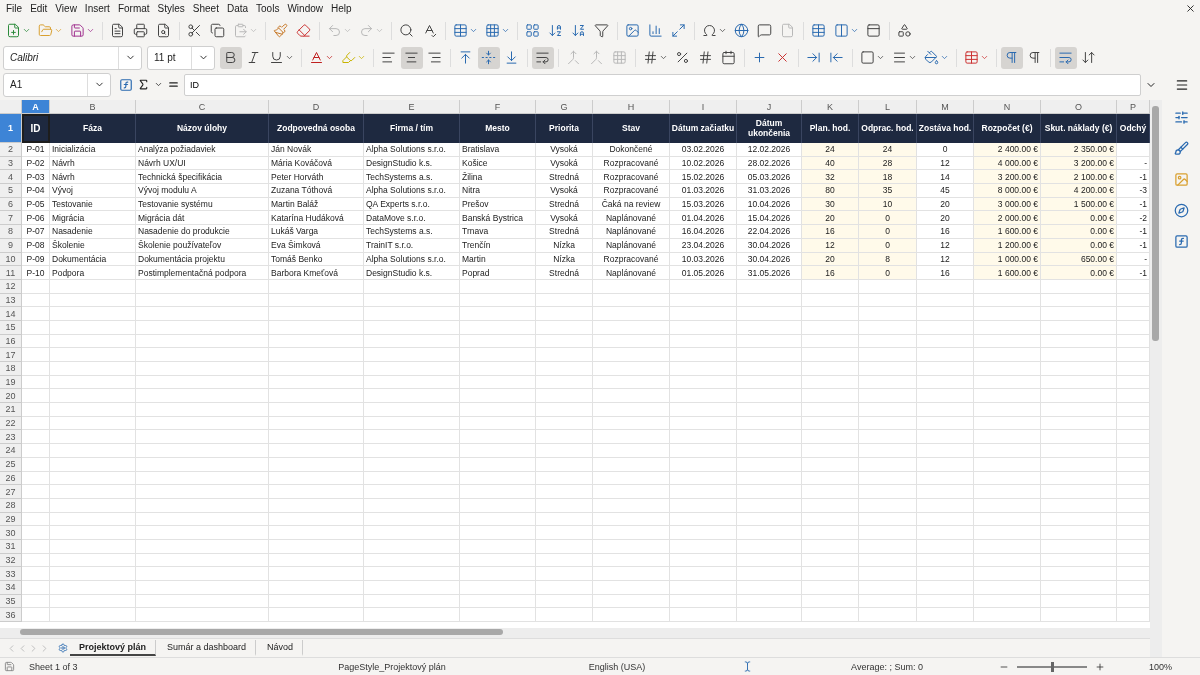 Image resolution: width=1200 pixels, height=675 pixels. Describe the element at coordinates (36, 107) in the screenshot. I see `column-header: A` at that location.